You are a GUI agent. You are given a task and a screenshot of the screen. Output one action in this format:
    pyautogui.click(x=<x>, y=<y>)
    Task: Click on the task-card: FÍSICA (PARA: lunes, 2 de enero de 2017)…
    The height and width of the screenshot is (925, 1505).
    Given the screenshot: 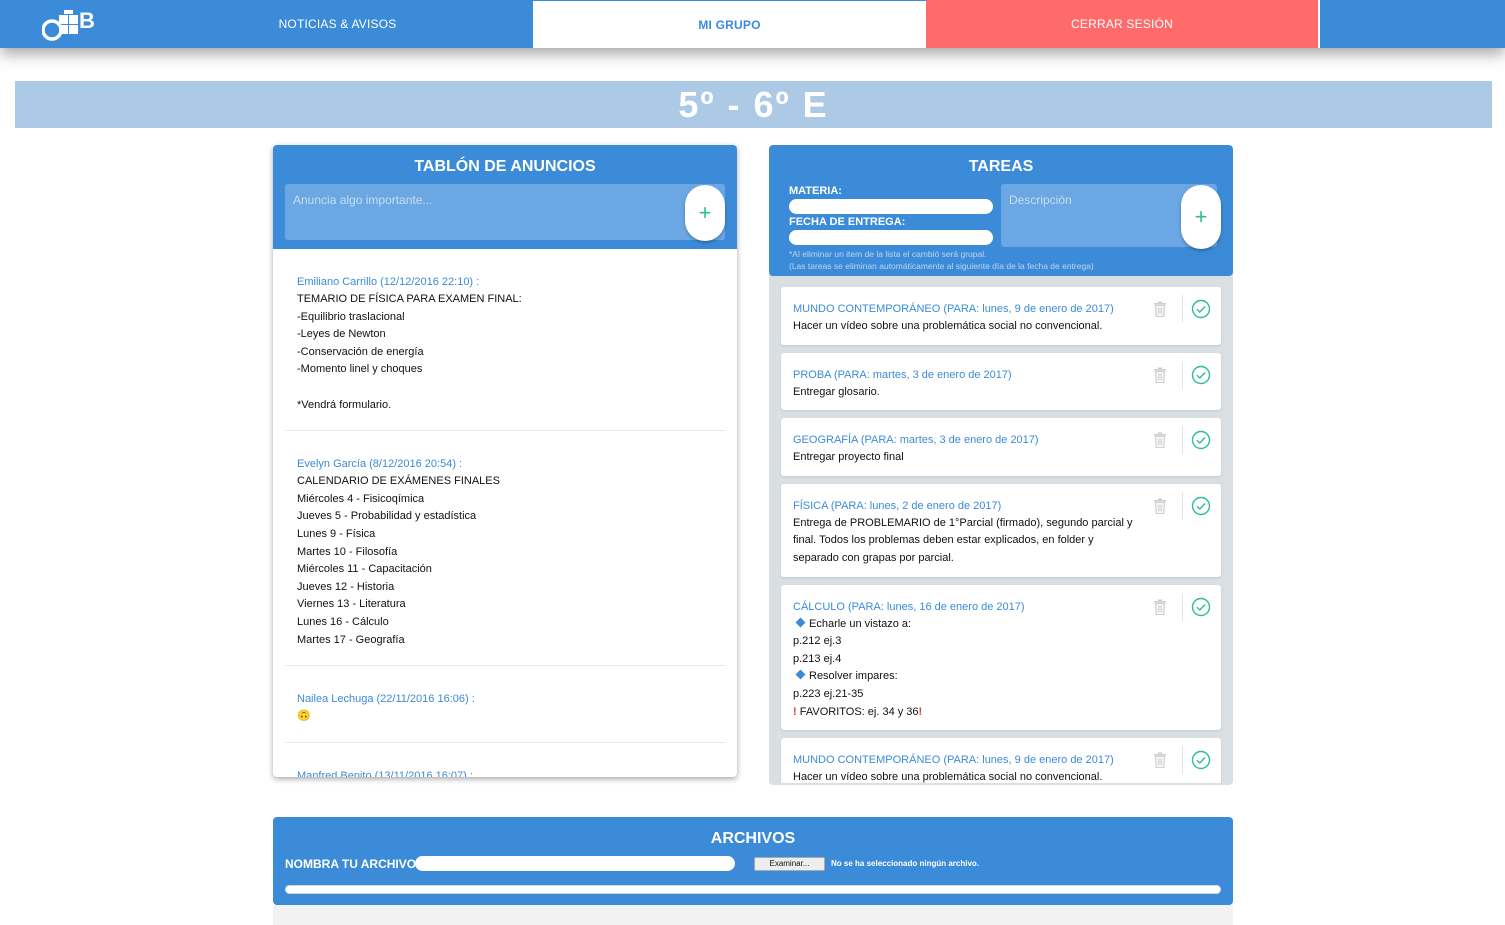 What is the action you would take?
    pyautogui.click(x=1001, y=530)
    